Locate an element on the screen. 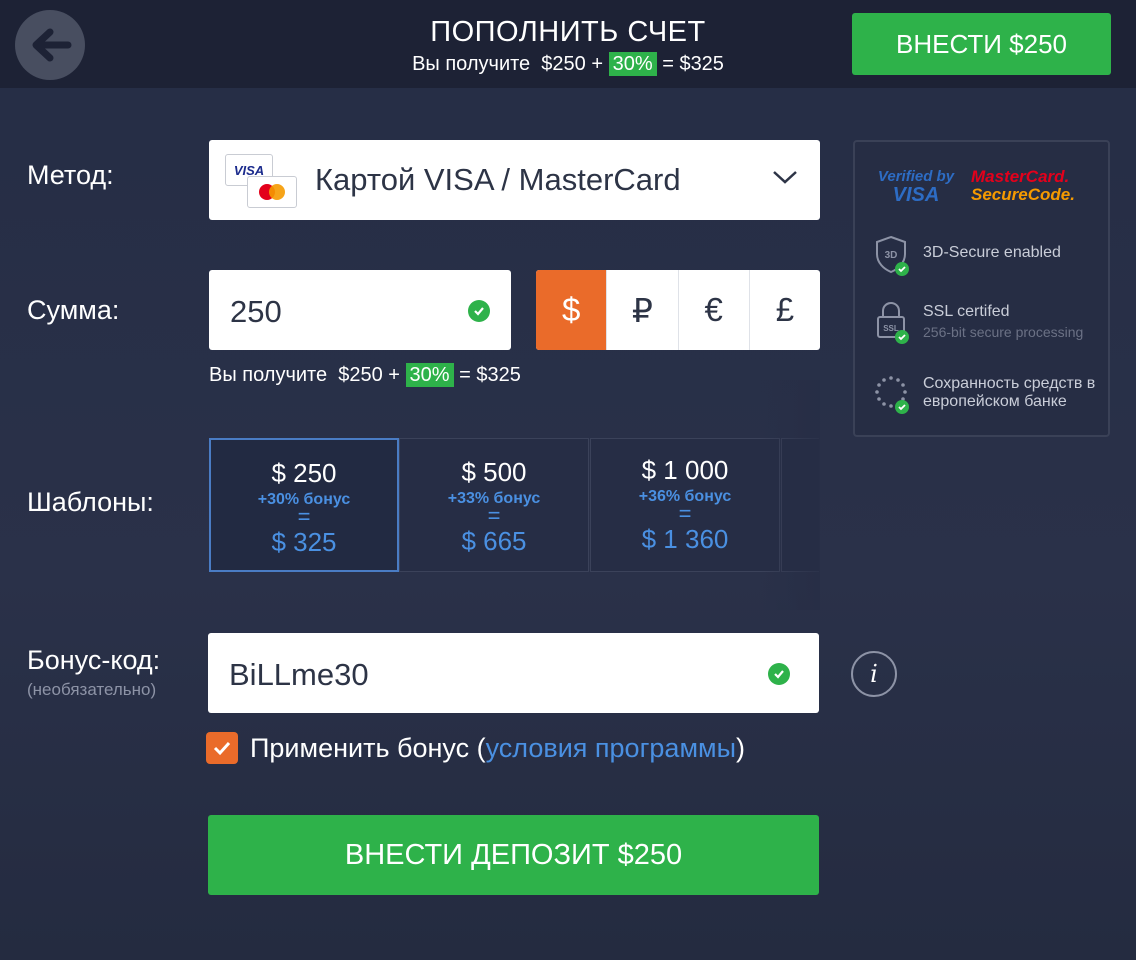 This screenshot has height=960, width=1136. amount-value: 250 is located at coordinates (256, 311).